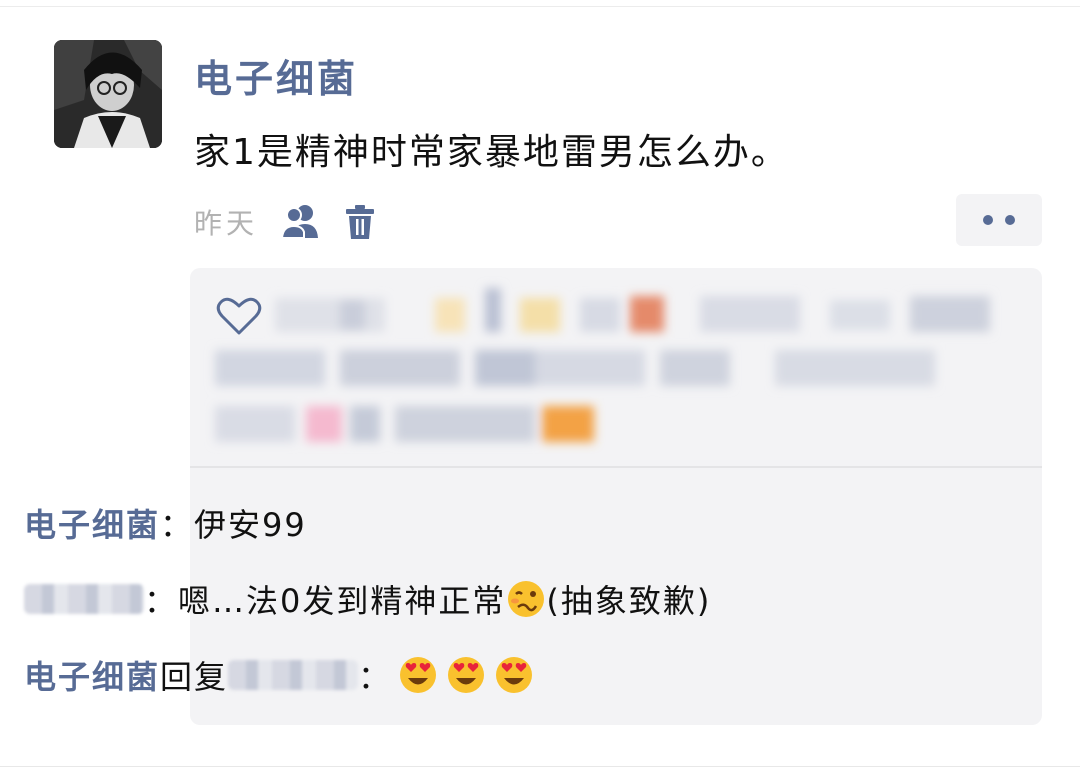 Image resolution: width=1080 pixels, height=773 pixels. I want to click on comment-suffix: (抽象致歉), so click(629, 601).